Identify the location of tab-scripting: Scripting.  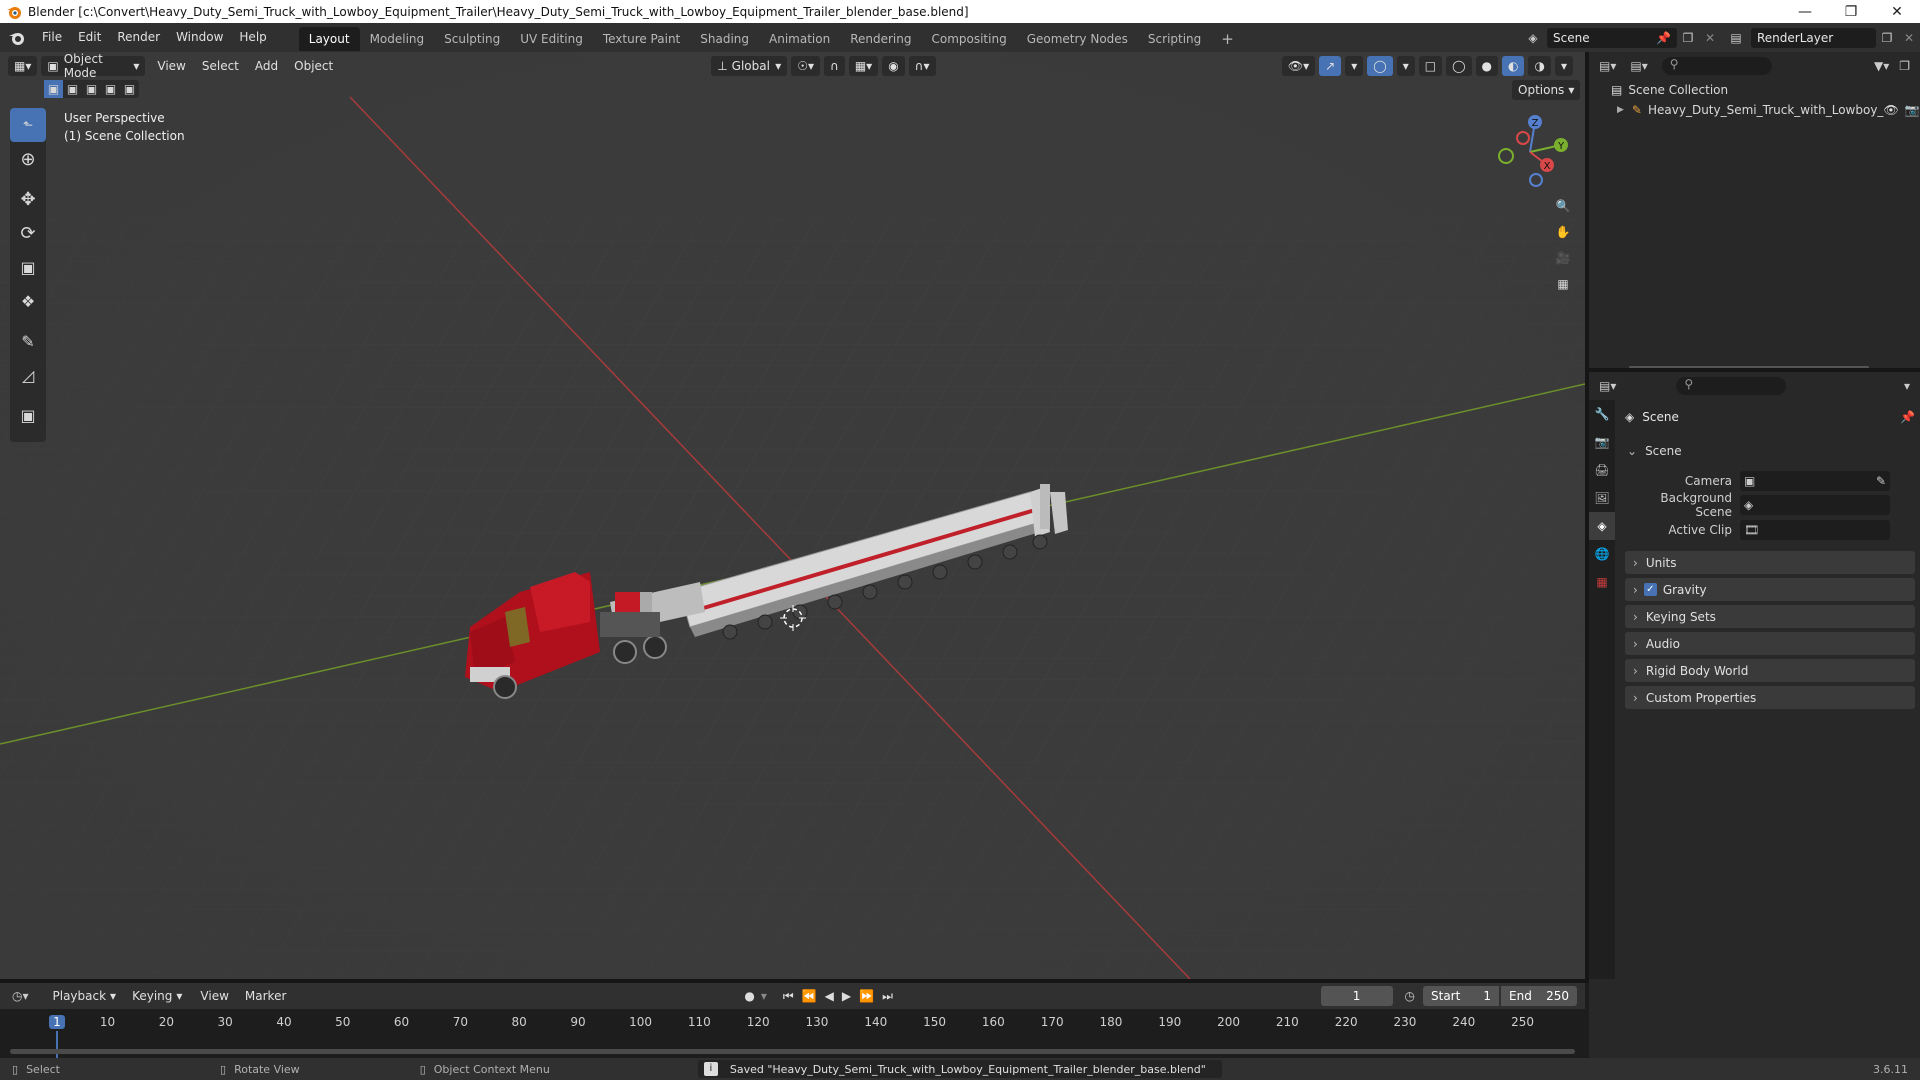
(1174, 39).